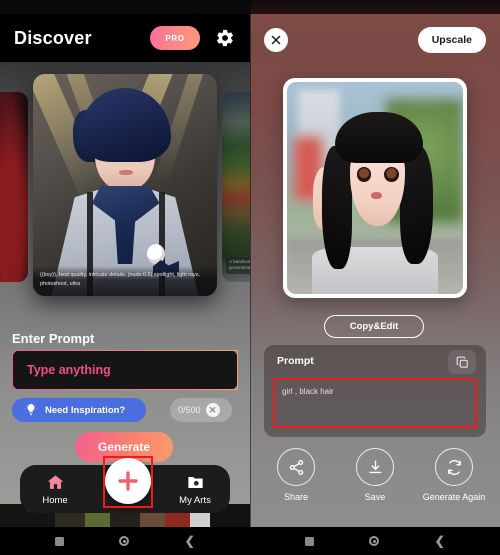  What do you see at coordinates (375, 497) in the screenshot?
I see `save-label: Save` at bounding box center [375, 497].